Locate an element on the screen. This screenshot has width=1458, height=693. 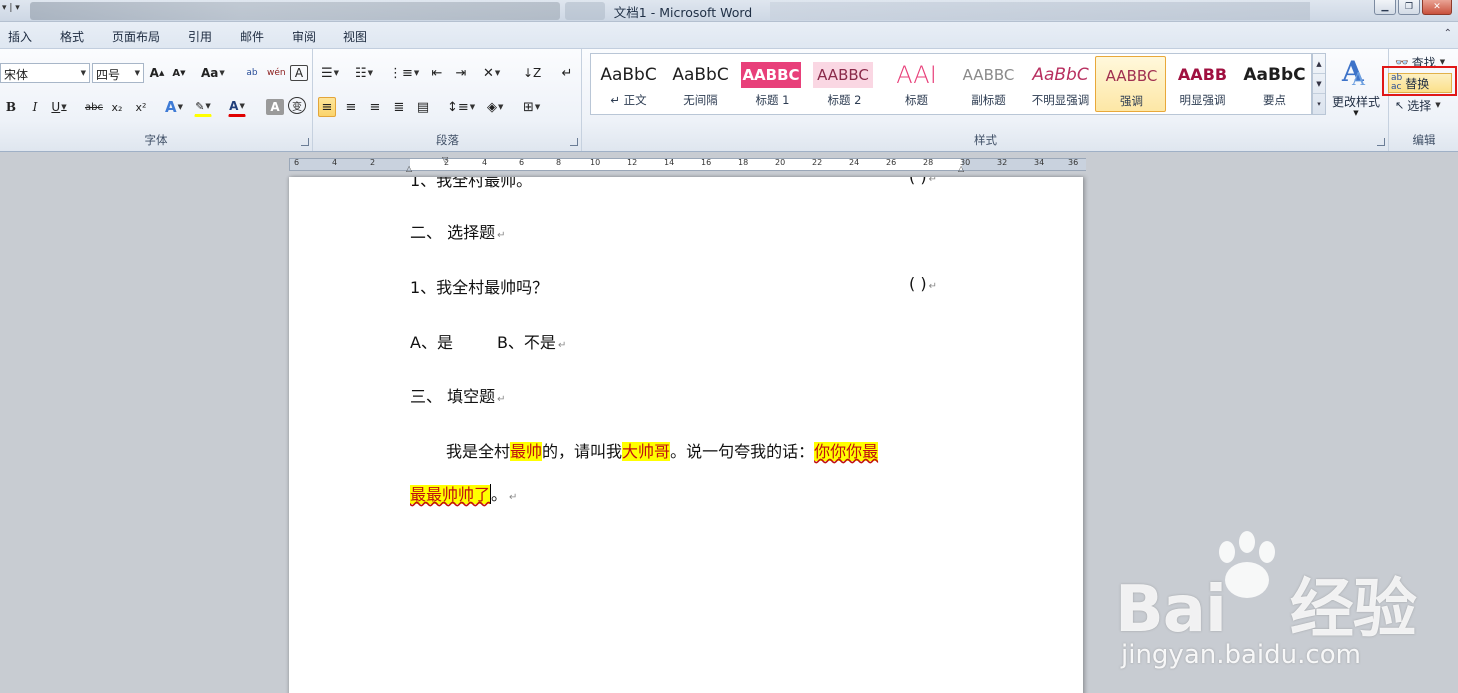
align-center-button: ≡ is located at coordinates (351, 107).